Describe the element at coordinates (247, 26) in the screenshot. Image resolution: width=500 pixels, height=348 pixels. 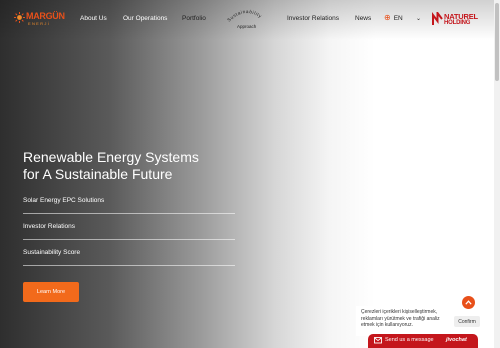
I see `sustainability-label: Approach` at that location.